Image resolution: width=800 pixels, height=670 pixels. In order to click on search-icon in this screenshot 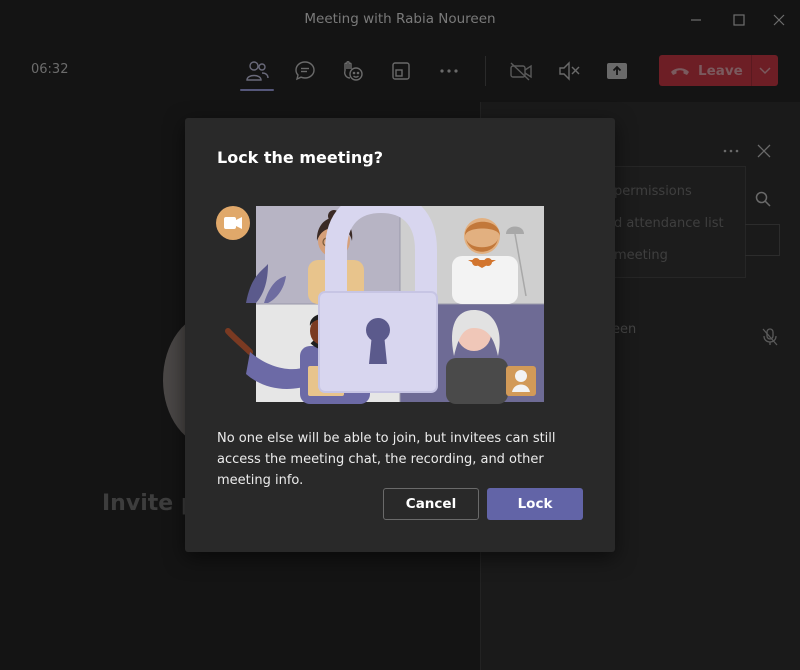, I will do `click(763, 199)`.